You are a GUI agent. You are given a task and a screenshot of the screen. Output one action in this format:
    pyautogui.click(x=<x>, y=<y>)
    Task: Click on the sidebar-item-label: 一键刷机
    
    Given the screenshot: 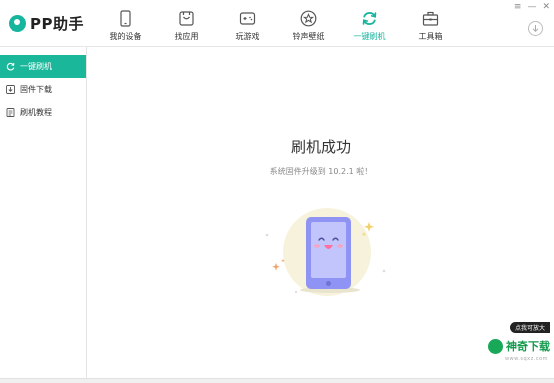 What is the action you would take?
    pyautogui.click(x=36, y=66)
    